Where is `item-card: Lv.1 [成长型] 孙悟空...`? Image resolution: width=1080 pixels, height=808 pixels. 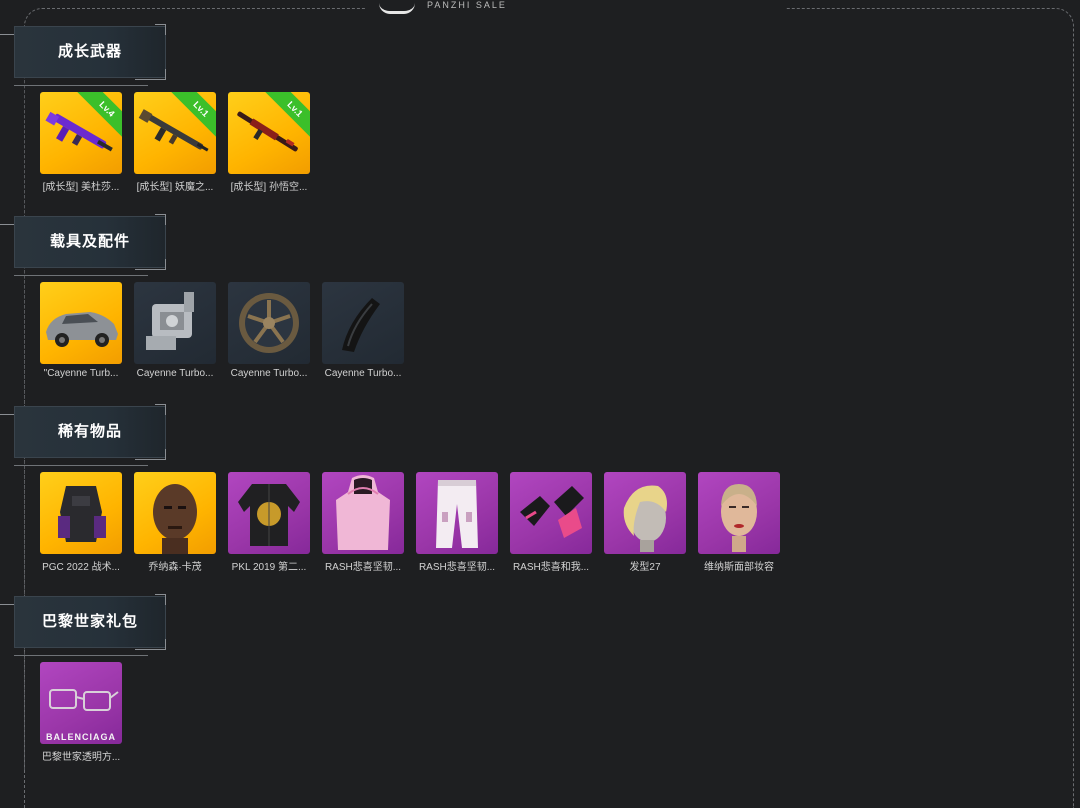 item-card: Lv.1 [成长型] 孙悟空... is located at coordinates (269, 142).